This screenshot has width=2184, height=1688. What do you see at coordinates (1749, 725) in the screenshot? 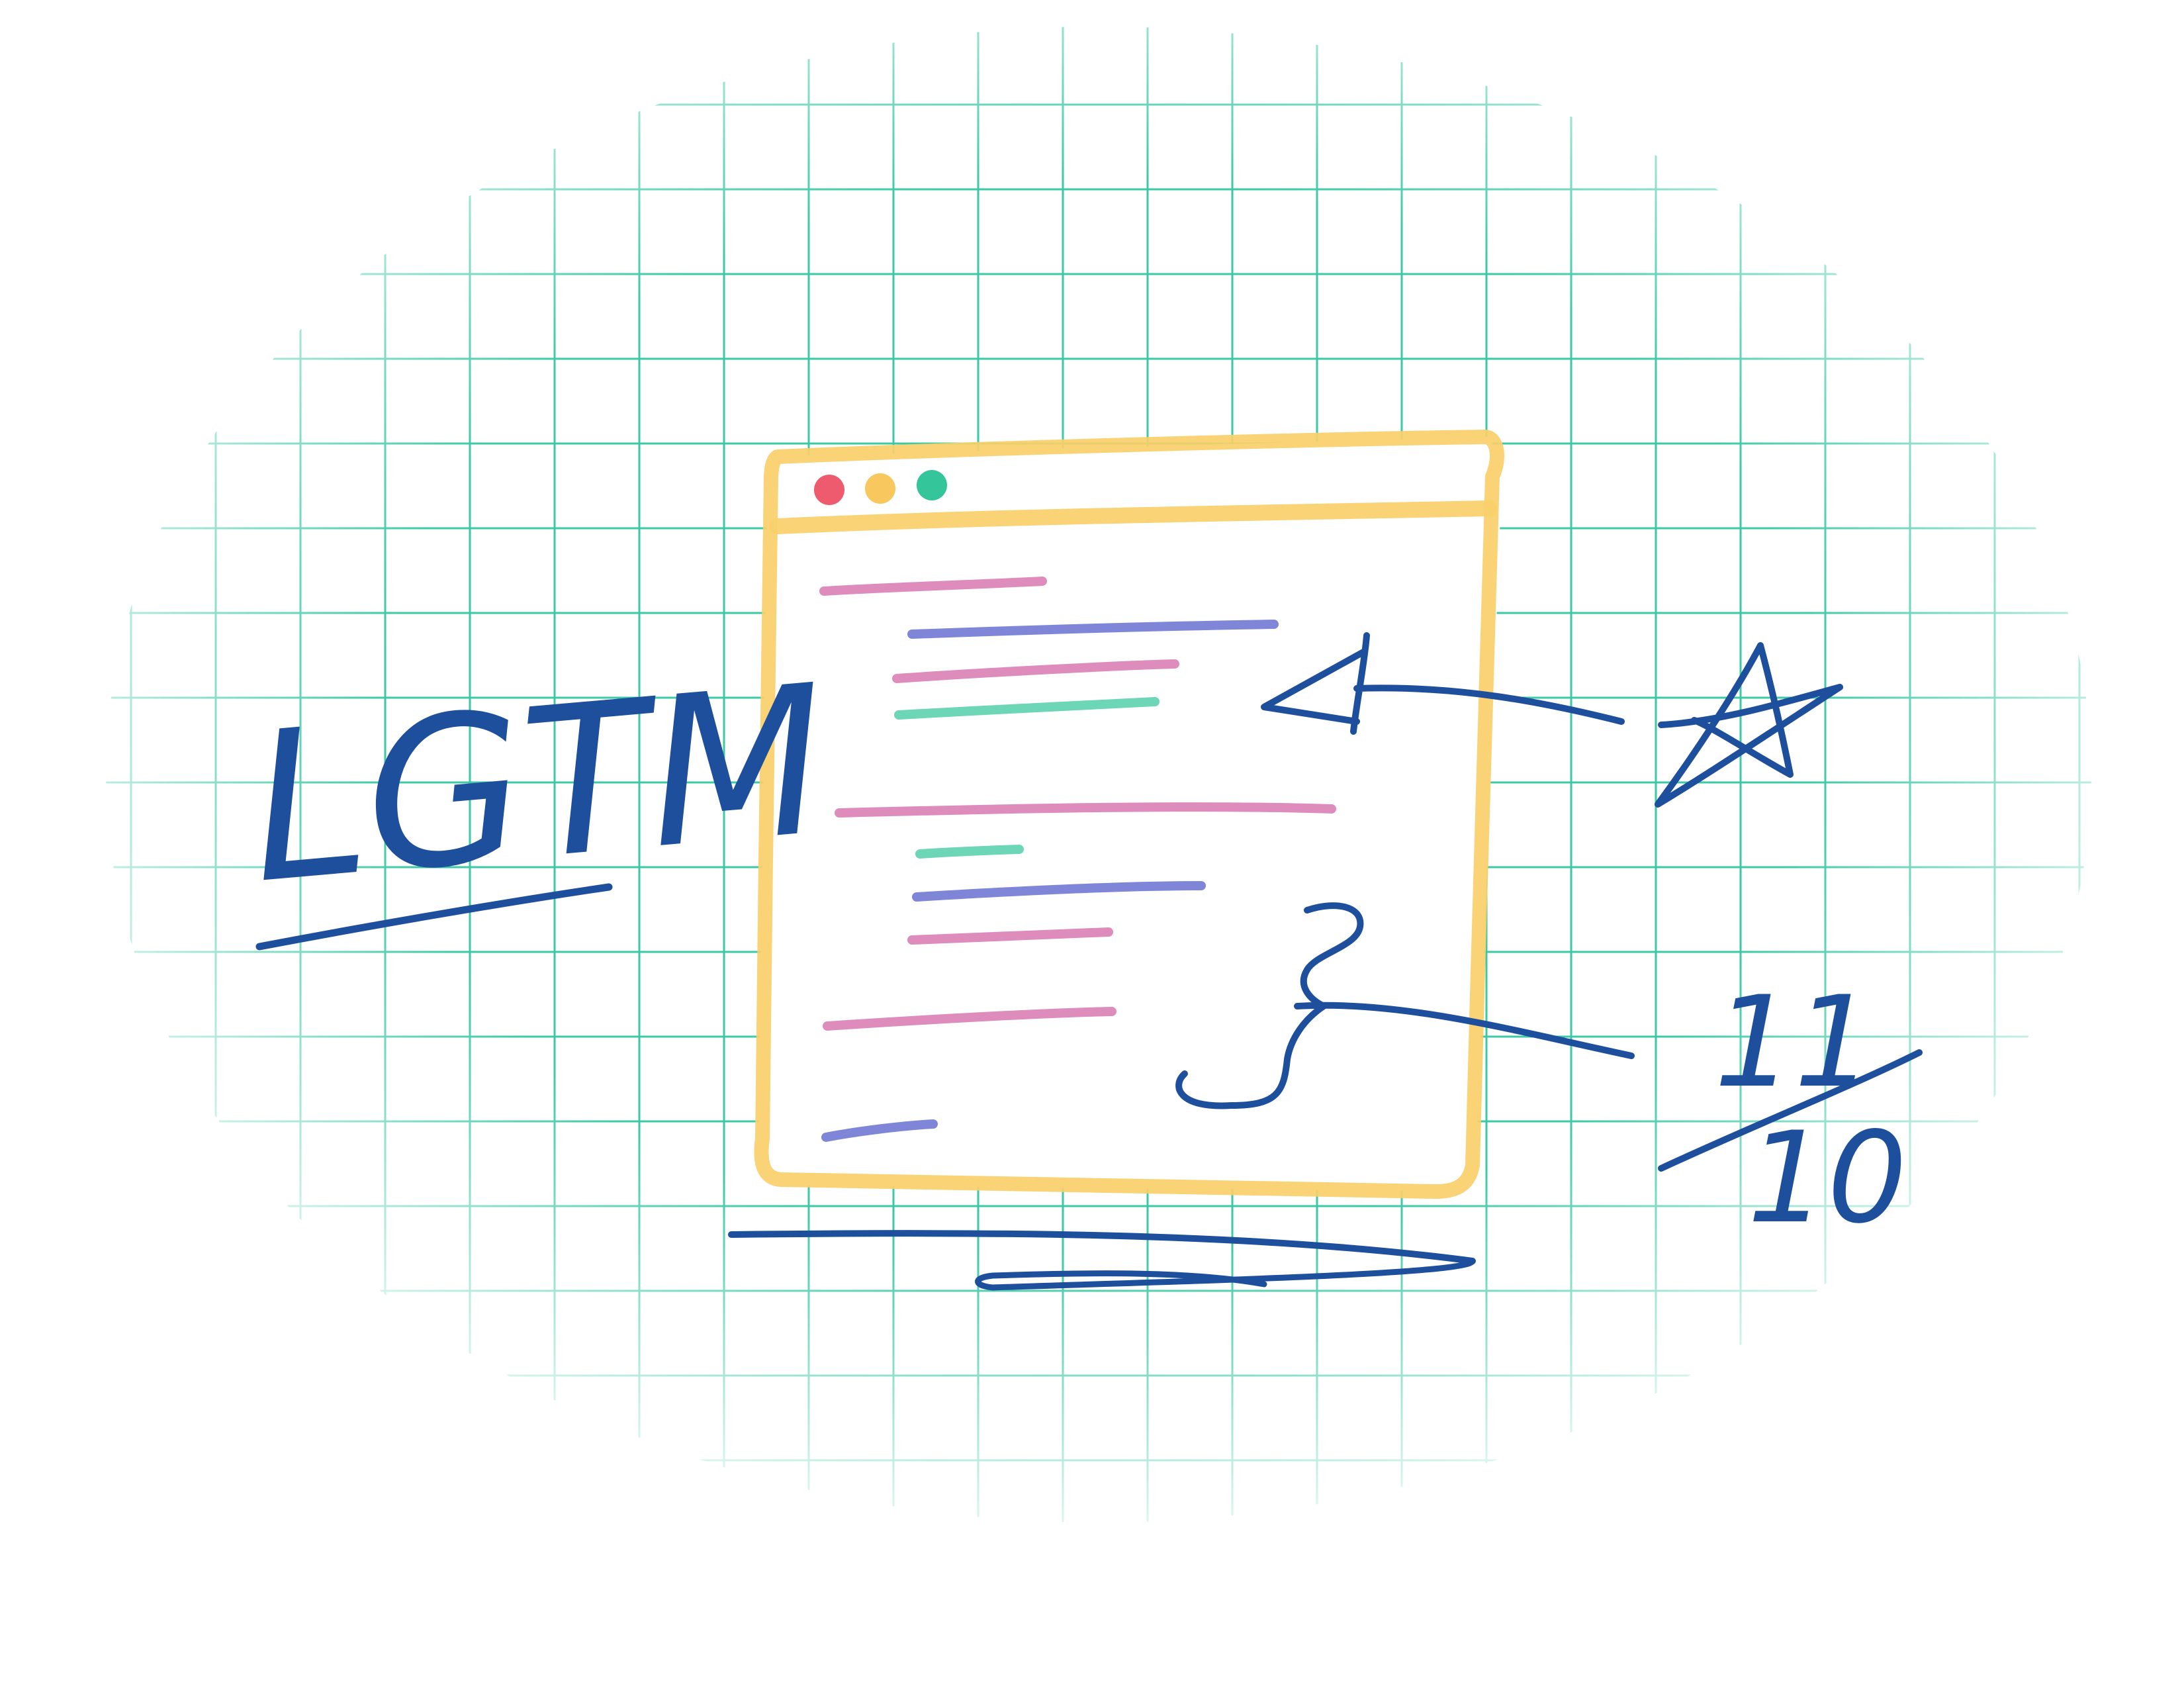
I see `star-icon` at bounding box center [1749, 725].